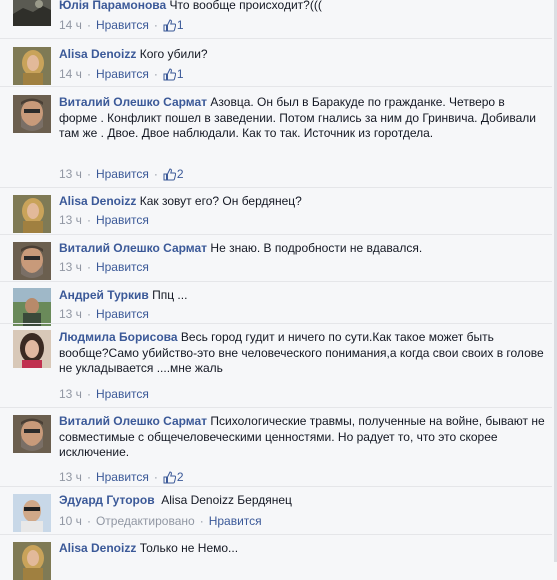 This screenshot has height=580, width=557. What do you see at coordinates (173, 54) in the screenshot?
I see `comment-text: Кого убили?` at bounding box center [173, 54].